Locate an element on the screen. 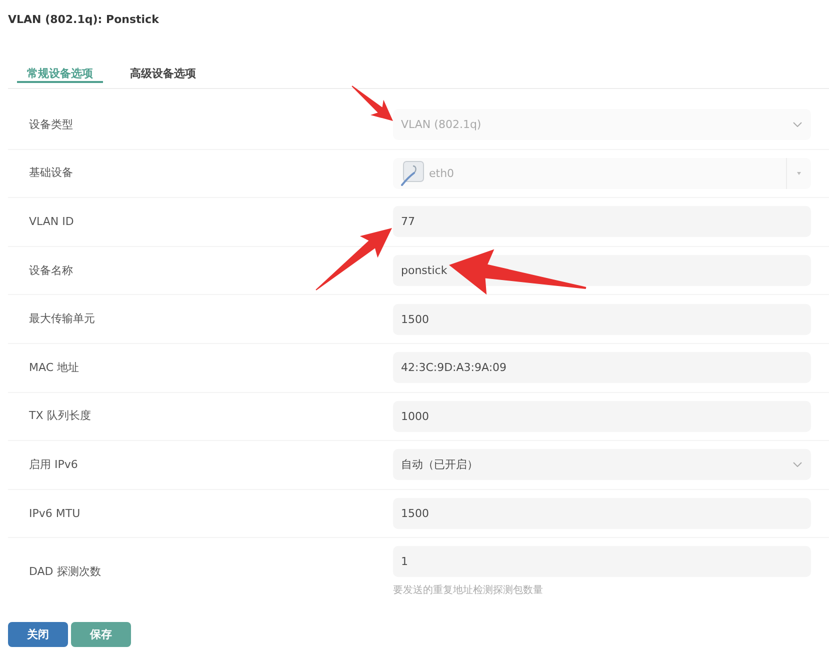 The image size is (829, 657). text-field: 1000 is located at coordinates (602, 416).